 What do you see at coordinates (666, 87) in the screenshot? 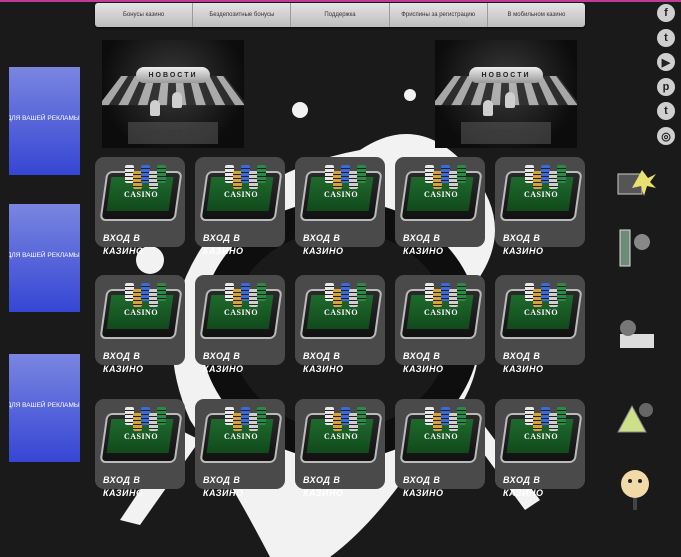
I see `pinterest-icon: p` at bounding box center [666, 87].